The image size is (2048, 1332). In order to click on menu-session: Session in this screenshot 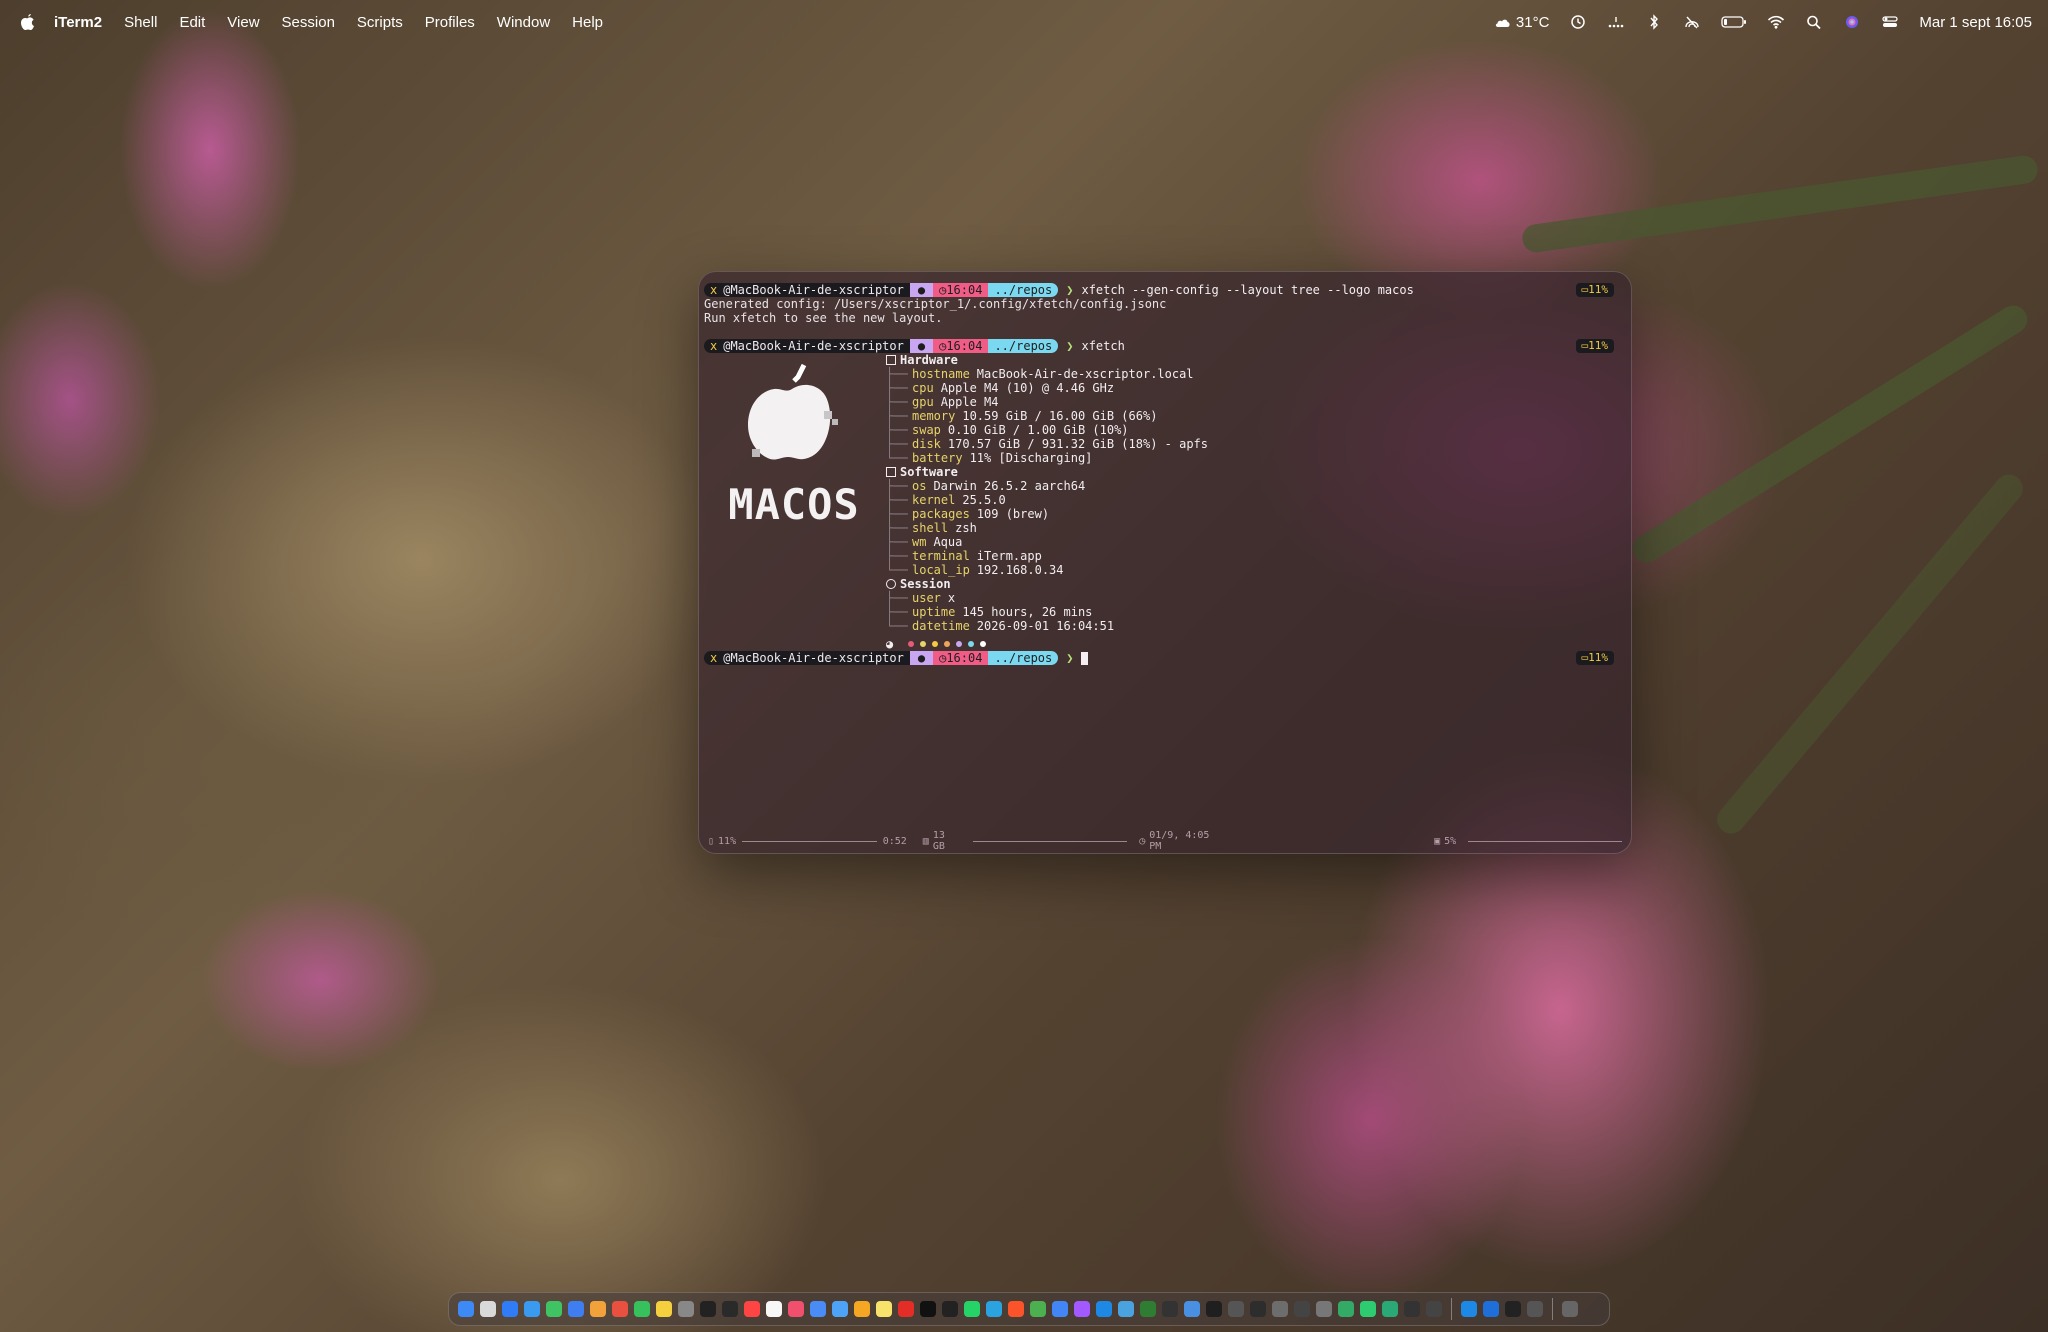, I will do `click(308, 22)`.